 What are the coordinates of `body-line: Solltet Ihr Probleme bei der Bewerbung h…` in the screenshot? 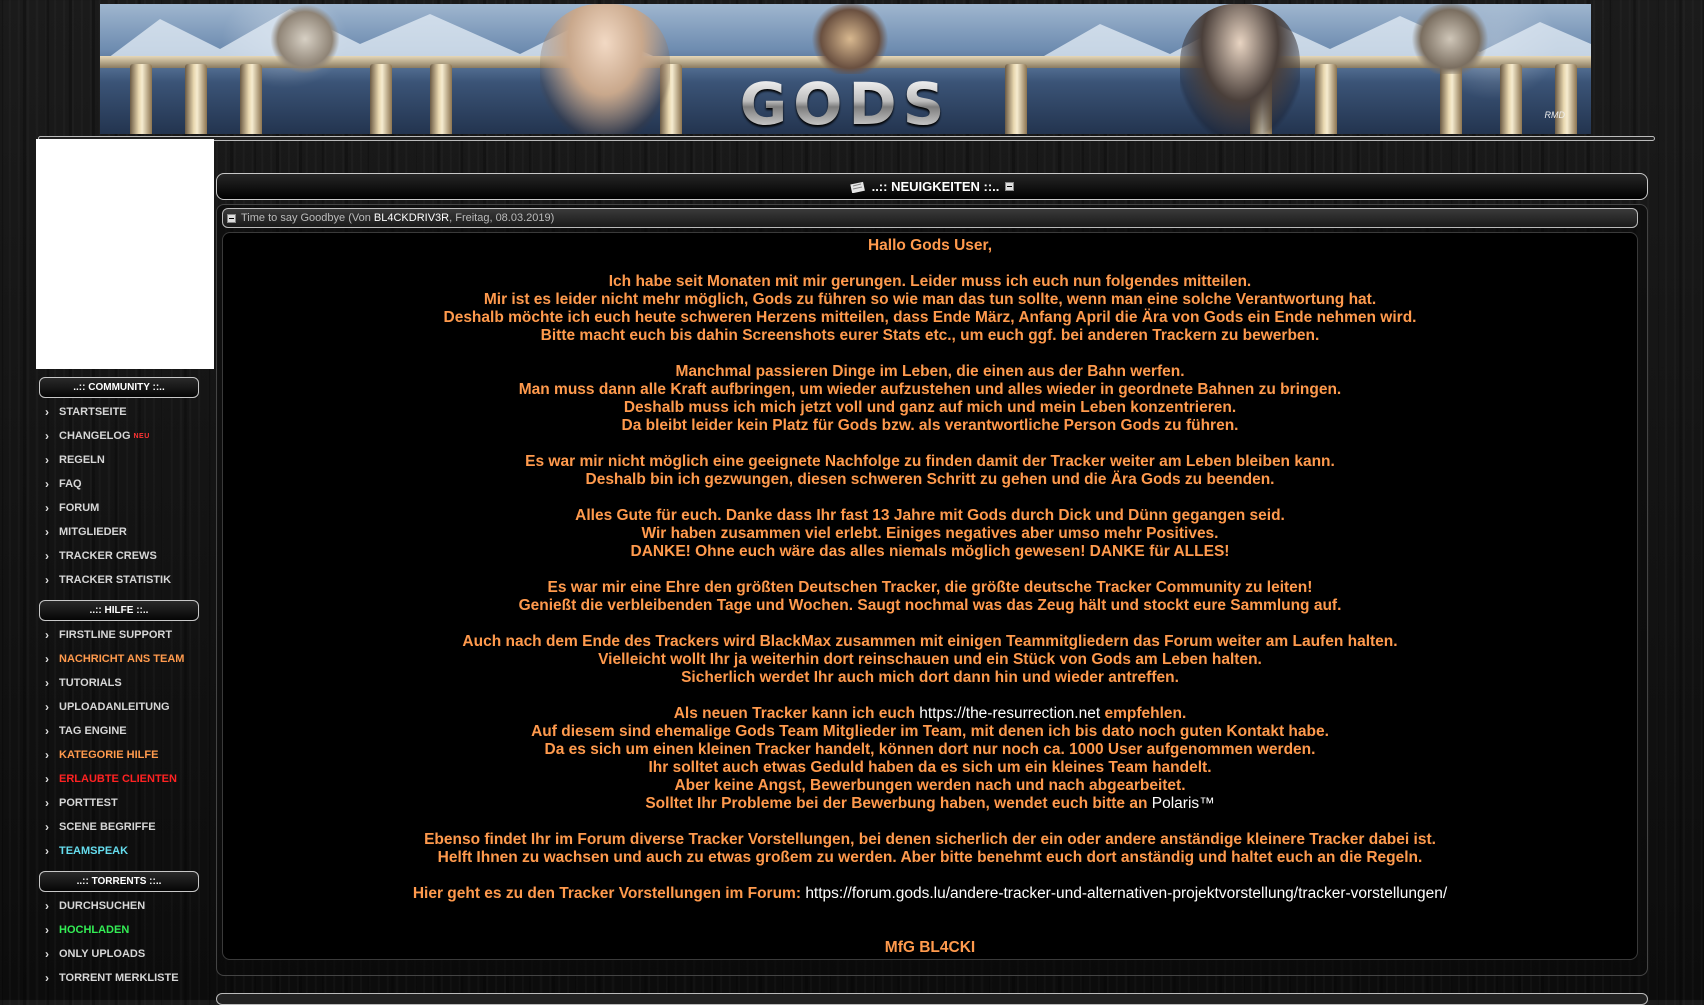 It's located at (930, 804).